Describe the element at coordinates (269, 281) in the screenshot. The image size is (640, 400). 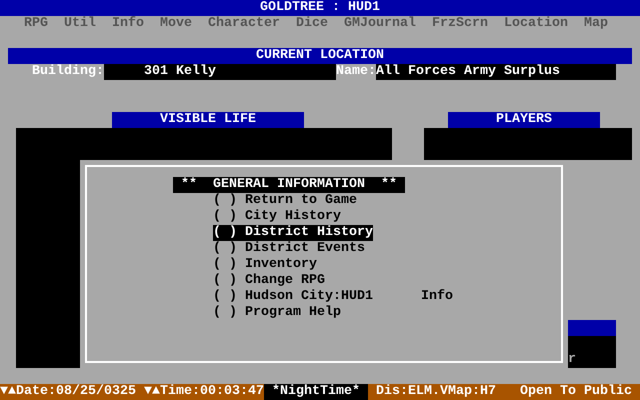
I see `menu-option: ( ) Change RPG` at that location.